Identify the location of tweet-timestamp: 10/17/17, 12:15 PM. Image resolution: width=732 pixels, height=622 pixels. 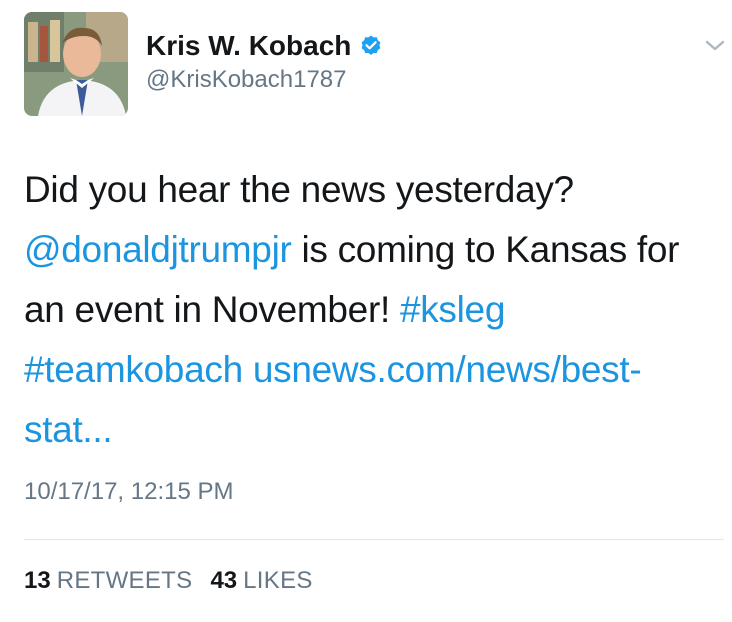
(128, 492).